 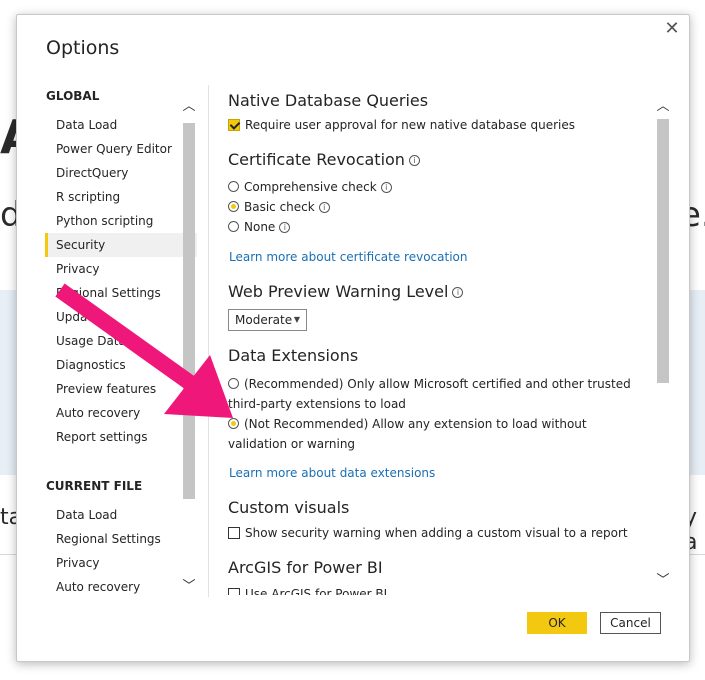 I want to click on radio-none, so click(x=233, y=226).